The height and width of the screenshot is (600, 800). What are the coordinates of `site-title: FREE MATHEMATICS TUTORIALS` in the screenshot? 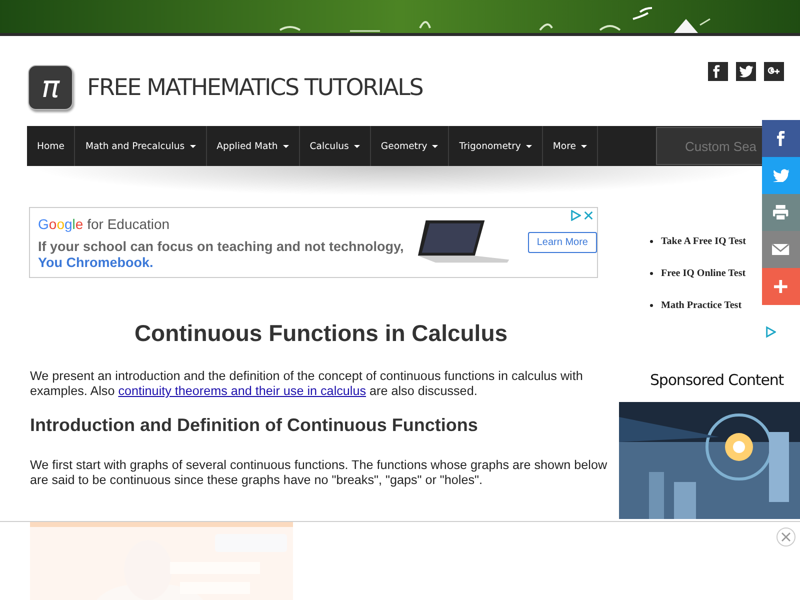 It's located at (397, 88).